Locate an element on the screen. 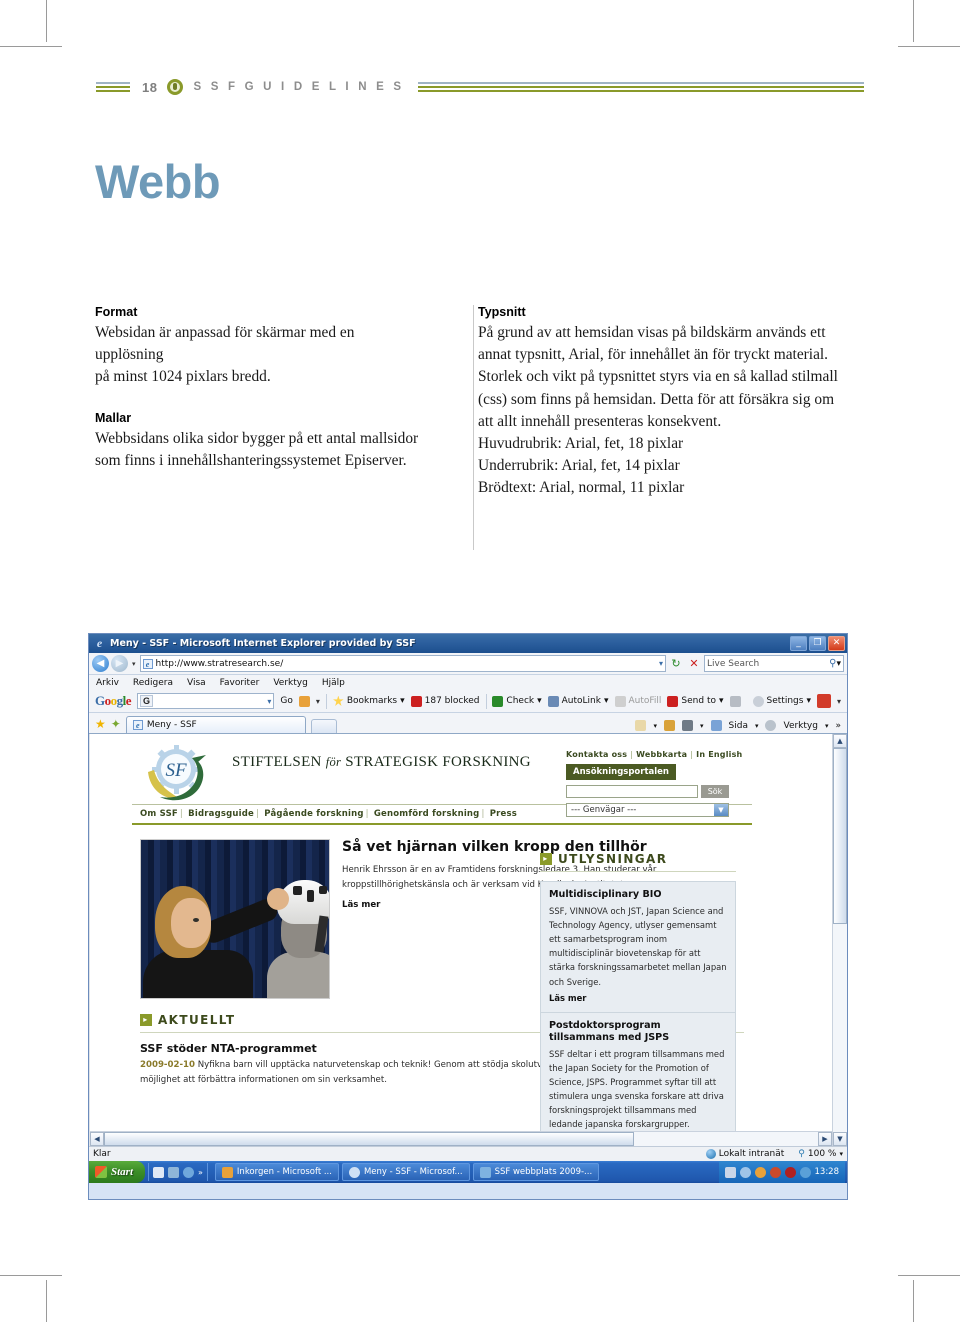  horizontal-scroll-track is located at coordinates (461, 1139).